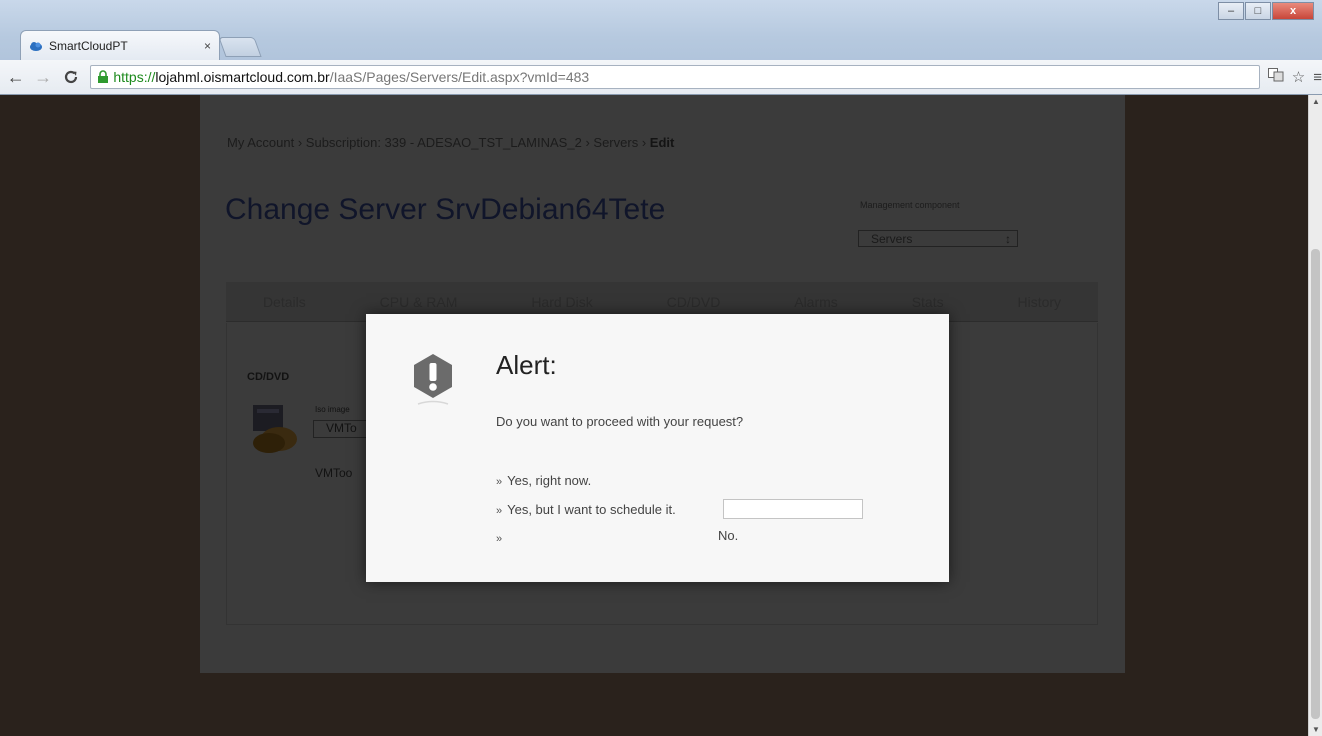  What do you see at coordinates (284, 302) in the screenshot?
I see `tab-details: Details` at bounding box center [284, 302].